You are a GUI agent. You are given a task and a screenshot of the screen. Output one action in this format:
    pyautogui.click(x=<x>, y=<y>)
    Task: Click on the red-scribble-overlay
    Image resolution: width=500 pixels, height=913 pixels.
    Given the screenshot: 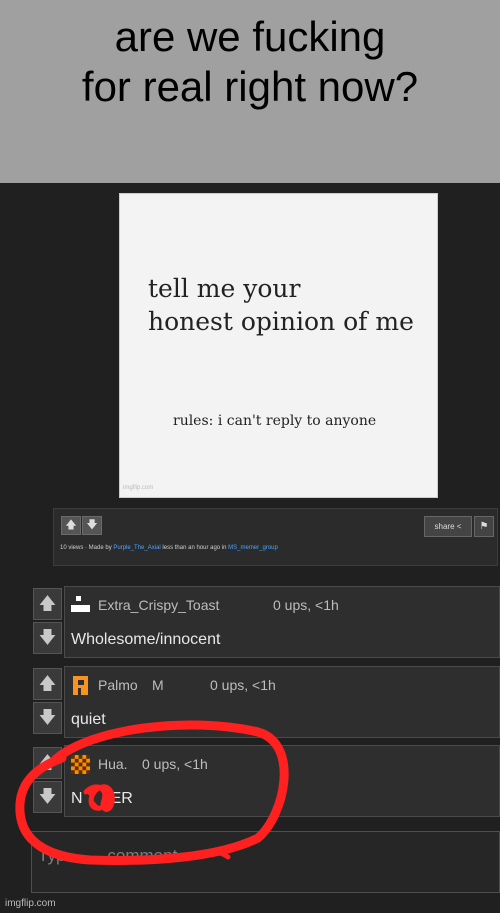 What is the action you would take?
    pyautogui.click(x=152, y=792)
    